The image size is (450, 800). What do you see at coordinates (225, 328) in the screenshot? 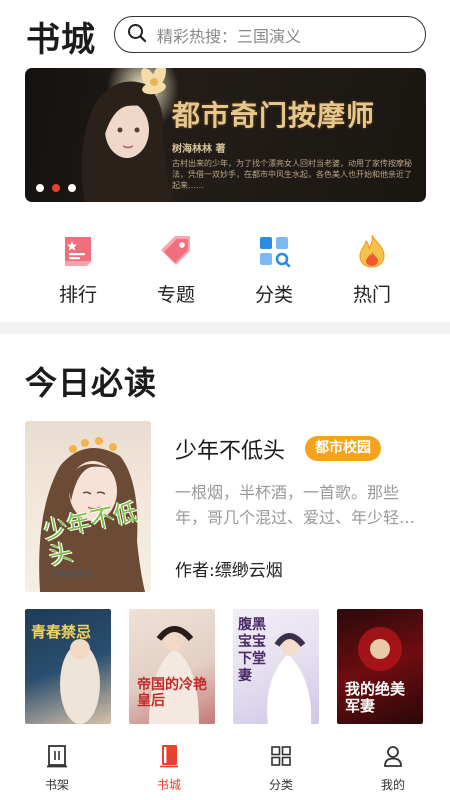
I see `section-divider` at bounding box center [225, 328].